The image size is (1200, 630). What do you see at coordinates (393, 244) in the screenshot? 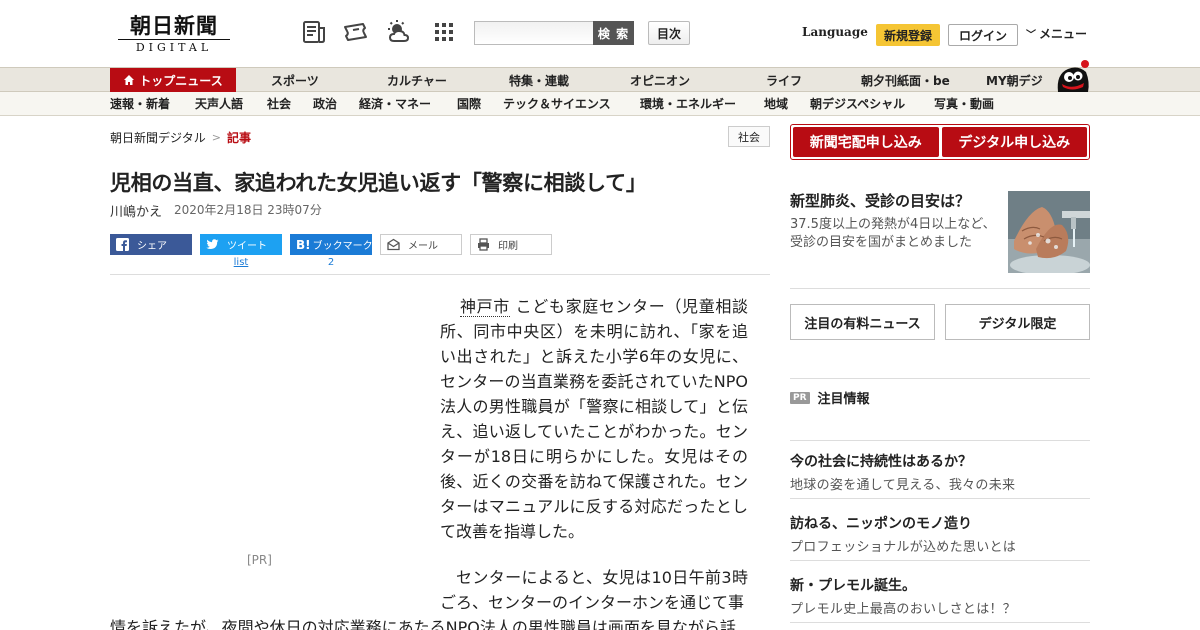
I see `mail-icon` at bounding box center [393, 244].